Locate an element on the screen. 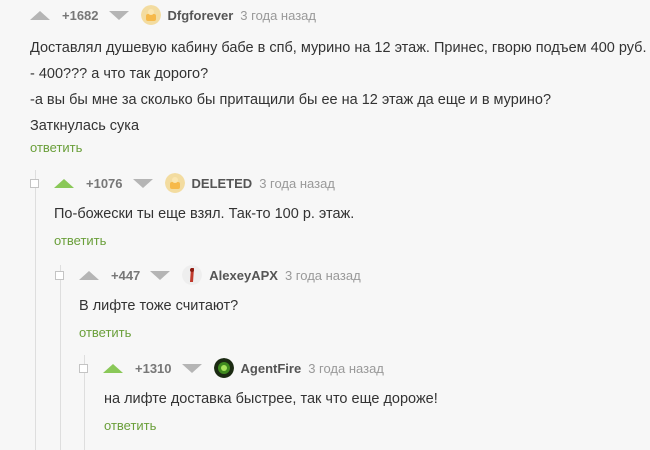  comment-score: +1310 is located at coordinates (153, 368).